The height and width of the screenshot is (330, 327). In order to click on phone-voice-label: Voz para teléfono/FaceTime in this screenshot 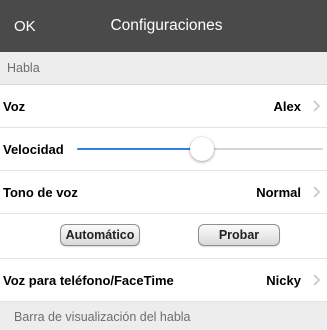, I will do `click(88, 280)`.